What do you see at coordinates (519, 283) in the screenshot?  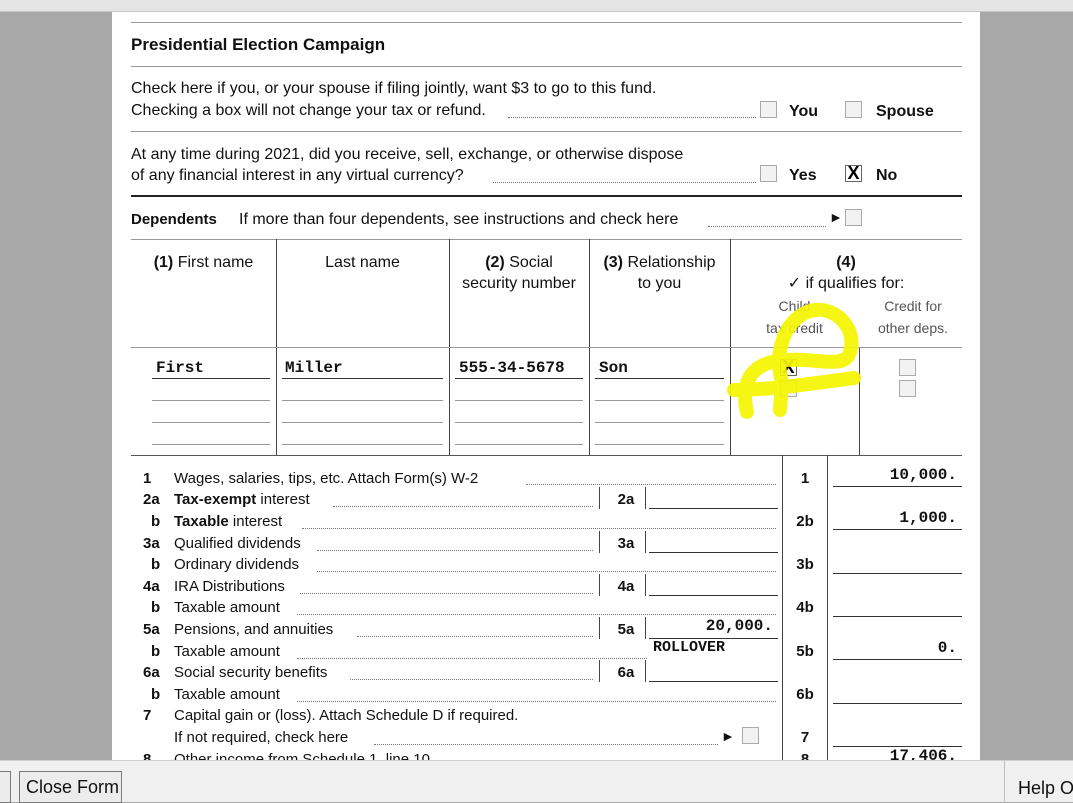 I see `col2-header-line2: security number` at bounding box center [519, 283].